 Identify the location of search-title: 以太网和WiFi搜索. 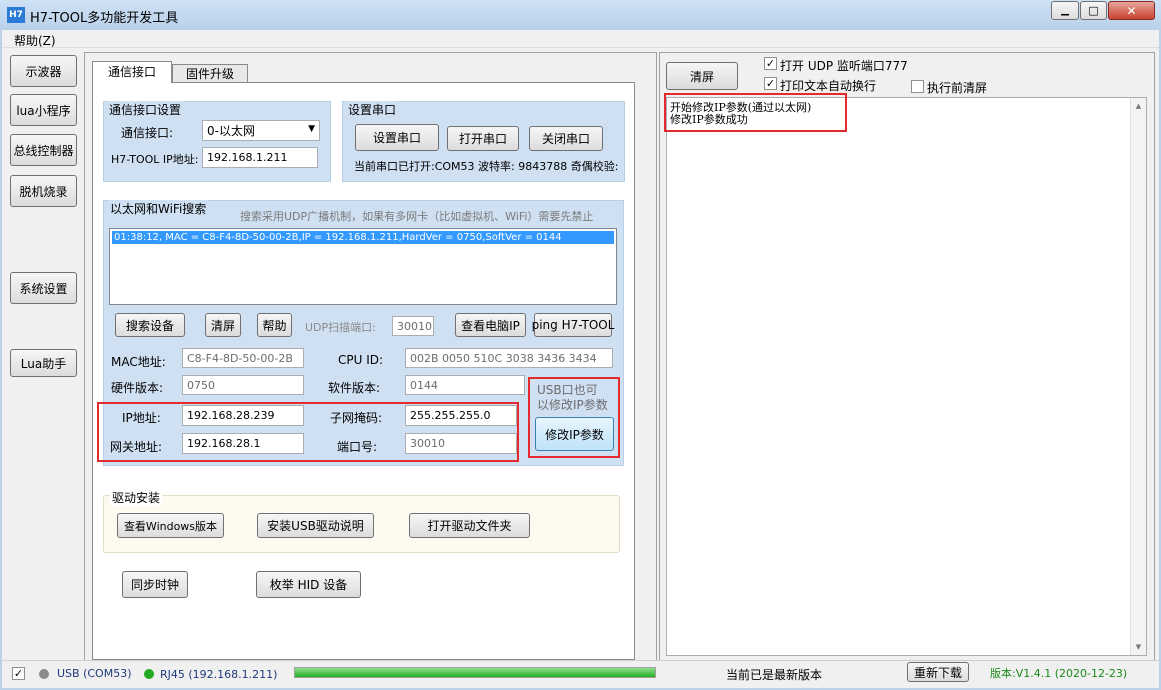
(158, 208).